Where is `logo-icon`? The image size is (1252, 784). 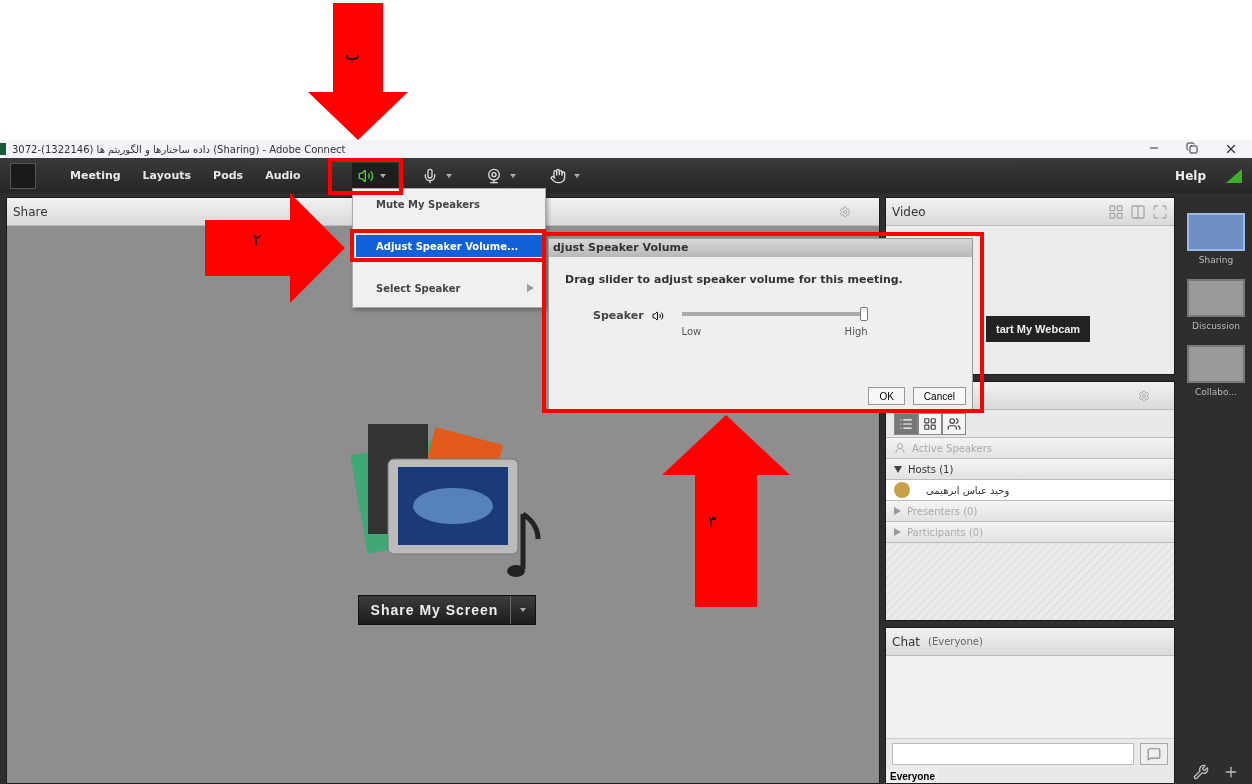 logo-icon is located at coordinates (23, 175).